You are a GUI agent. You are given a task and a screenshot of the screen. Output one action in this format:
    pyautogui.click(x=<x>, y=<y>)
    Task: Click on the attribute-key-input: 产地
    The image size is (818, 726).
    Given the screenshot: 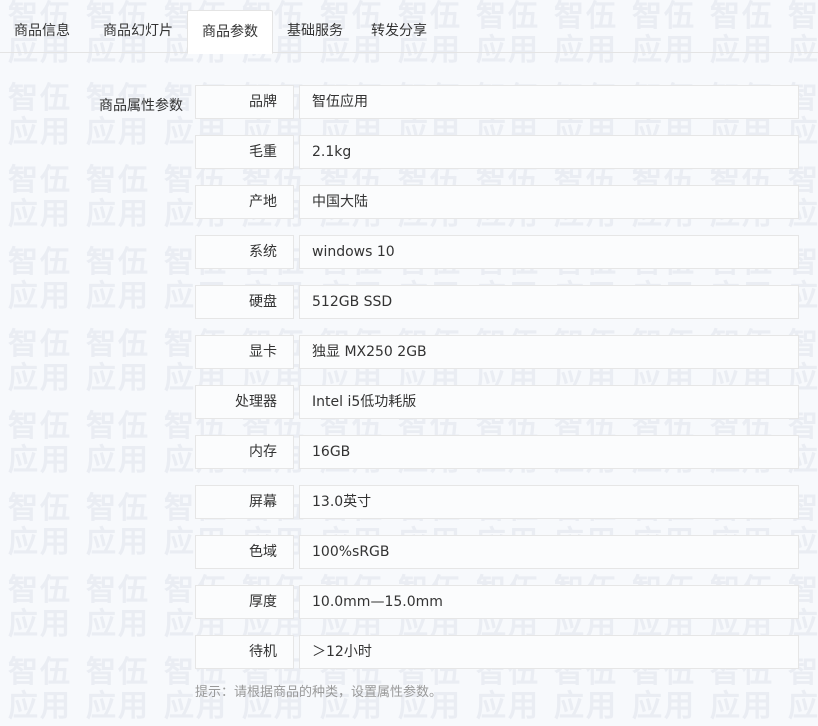 What is the action you would take?
    pyautogui.click(x=244, y=202)
    